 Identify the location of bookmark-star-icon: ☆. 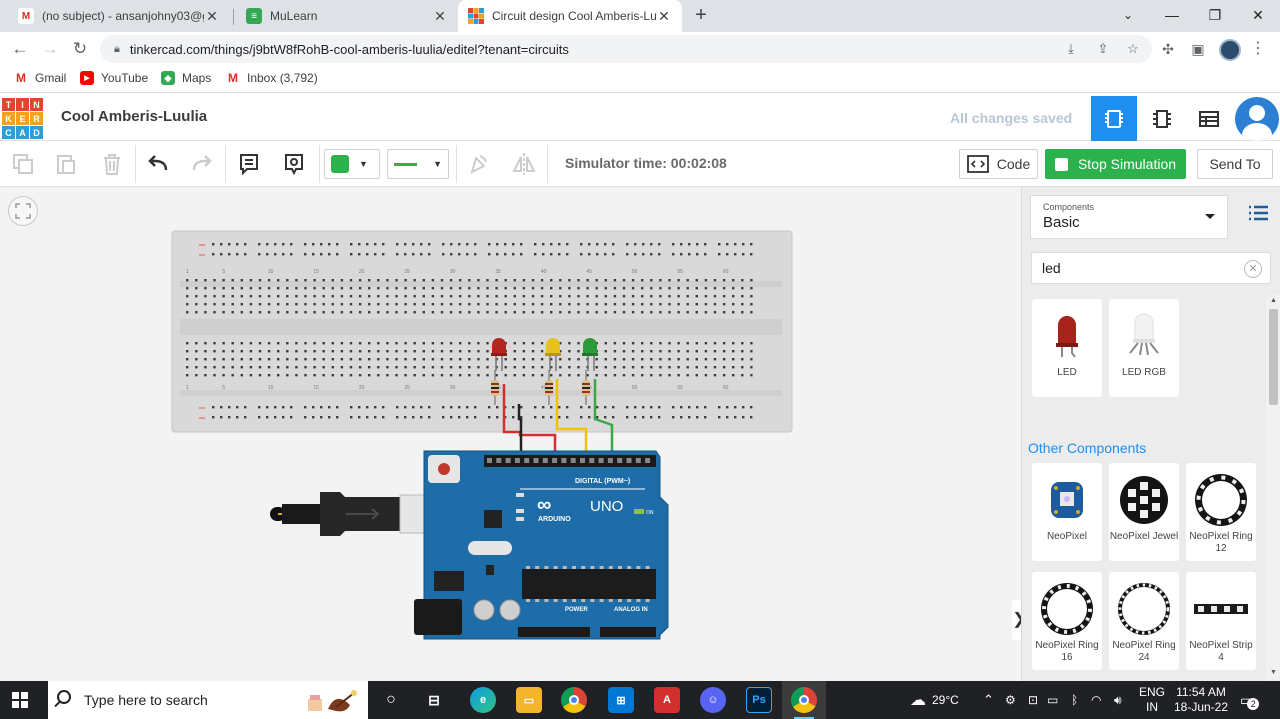
(1133, 49).